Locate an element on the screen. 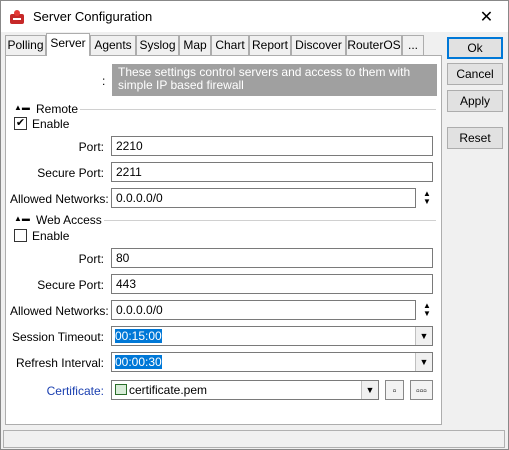  remote-enable-checkbox: ✔ is located at coordinates (20, 123).